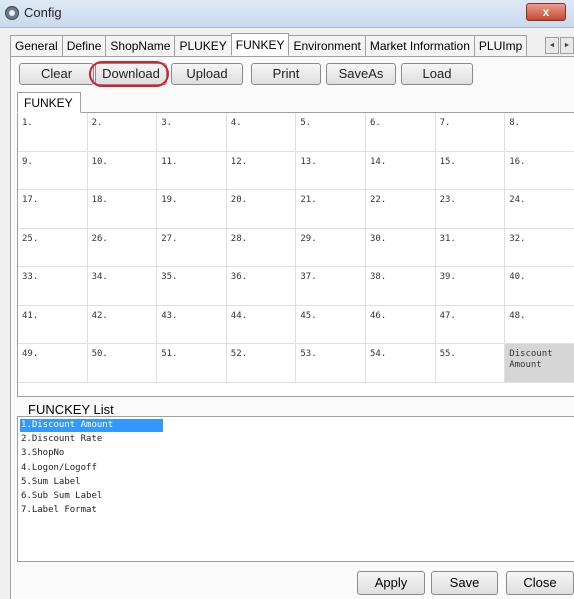 This screenshot has width=574, height=599. What do you see at coordinates (331, 132) in the screenshot?
I see `funkey-cell-5: 5.` at bounding box center [331, 132].